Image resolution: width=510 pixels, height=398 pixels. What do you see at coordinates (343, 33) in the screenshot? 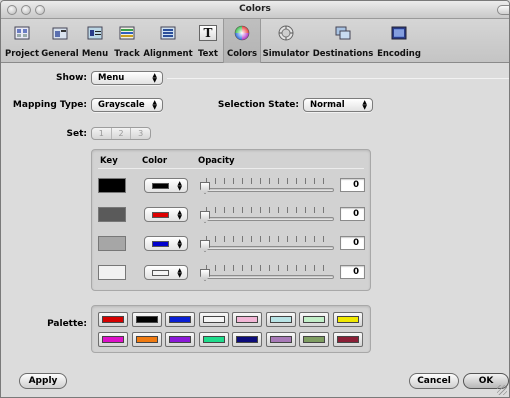
I see `destinations-icon` at bounding box center [343, 33].